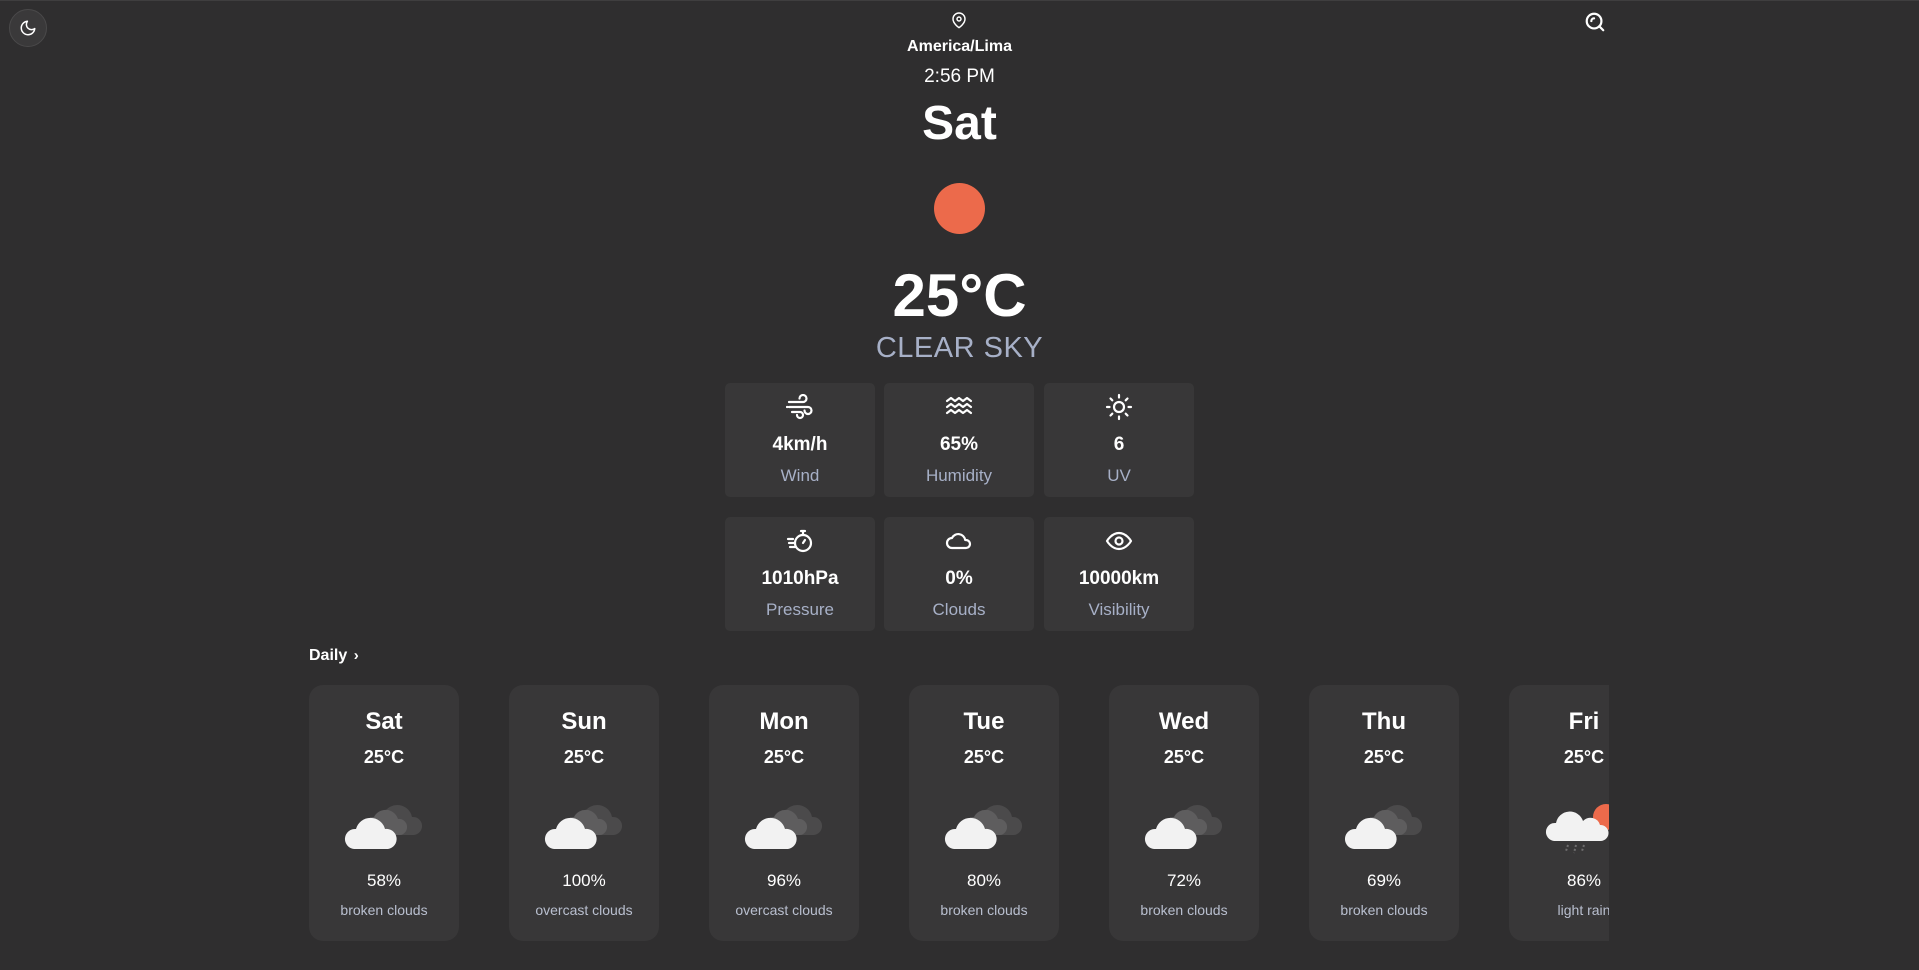 This screenshot has height=970, width=1919. Describe the element at coordinates (959, 46) in the screenshot. I see `location-name: America/Lima` at that location.